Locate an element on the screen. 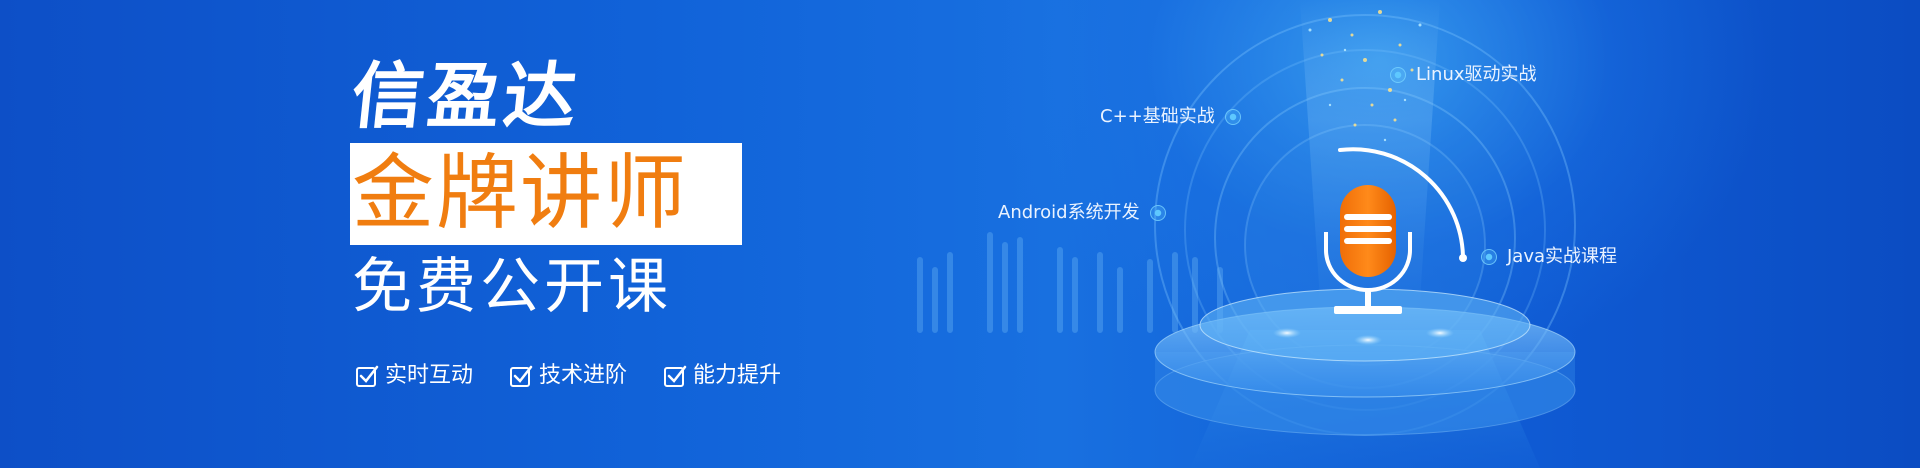 This screenshot has height=468, width=1920. topic-label: Linux驱动实战 is located at coordinates (1476, 74).